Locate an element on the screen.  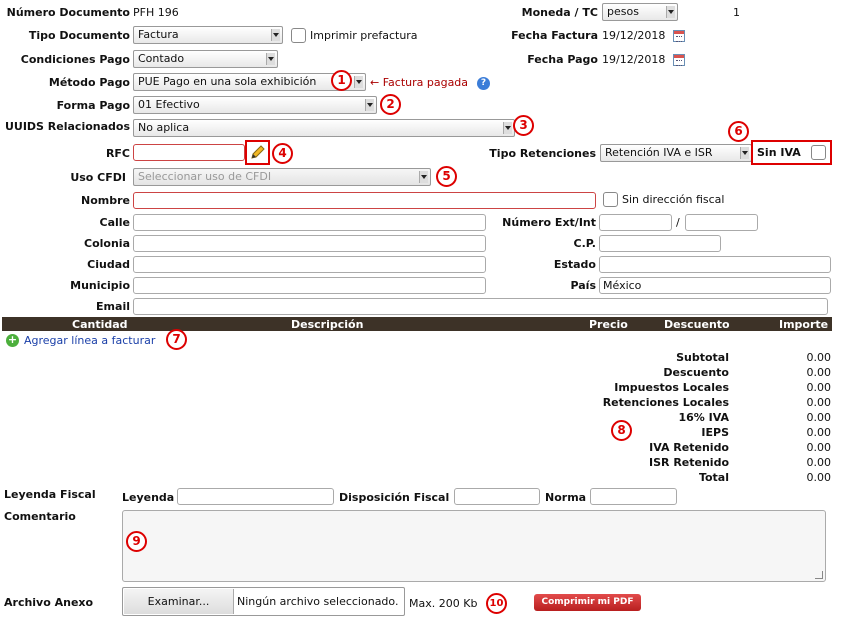
pencil-icon is located at coordinates (258, 152).